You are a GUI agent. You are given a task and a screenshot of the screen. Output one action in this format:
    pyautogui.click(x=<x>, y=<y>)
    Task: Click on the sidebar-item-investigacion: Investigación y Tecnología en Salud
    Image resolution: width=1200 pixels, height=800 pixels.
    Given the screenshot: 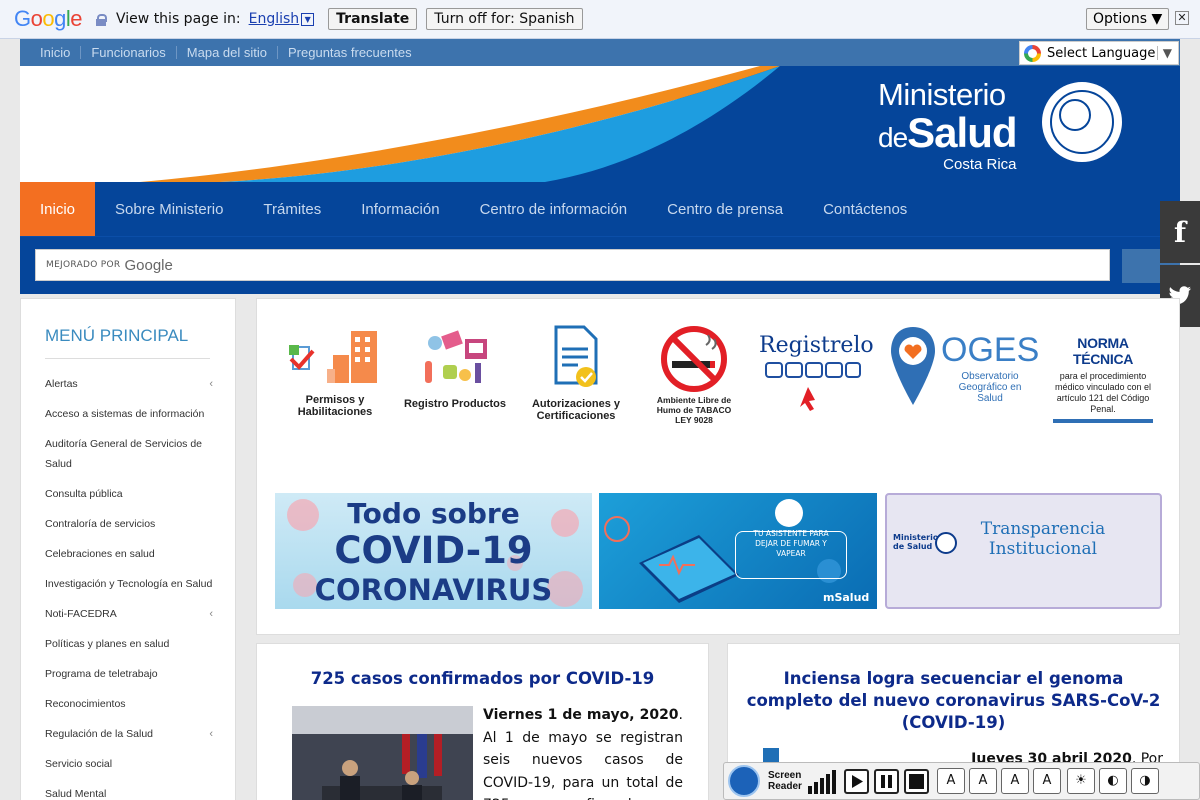 What is the action you would take?
    pyautogui.click(x=129, y=584)
    